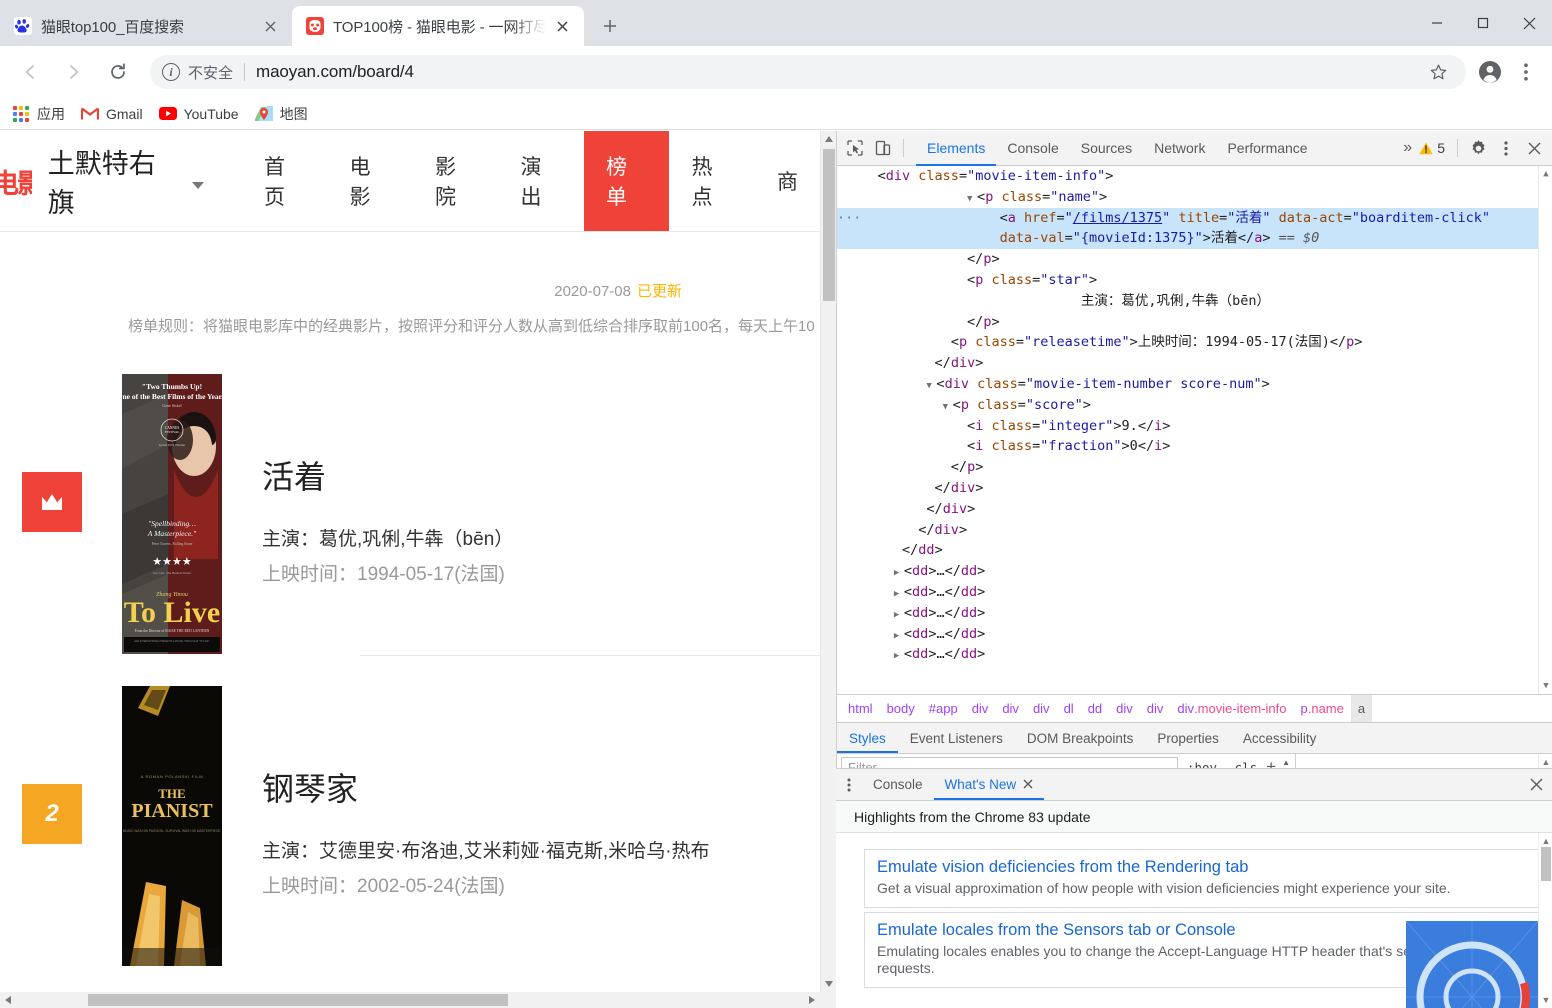 The height and width of the screenshot is (1008, 1552). I want to click on device-toolbar-icon, so click(883, 148).